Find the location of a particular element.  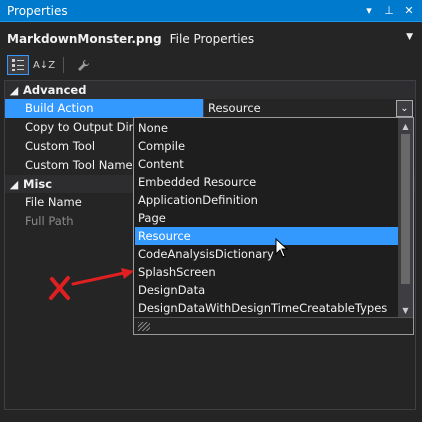

properties-toolbar: A↓Z is located at coordinates (211, 65).